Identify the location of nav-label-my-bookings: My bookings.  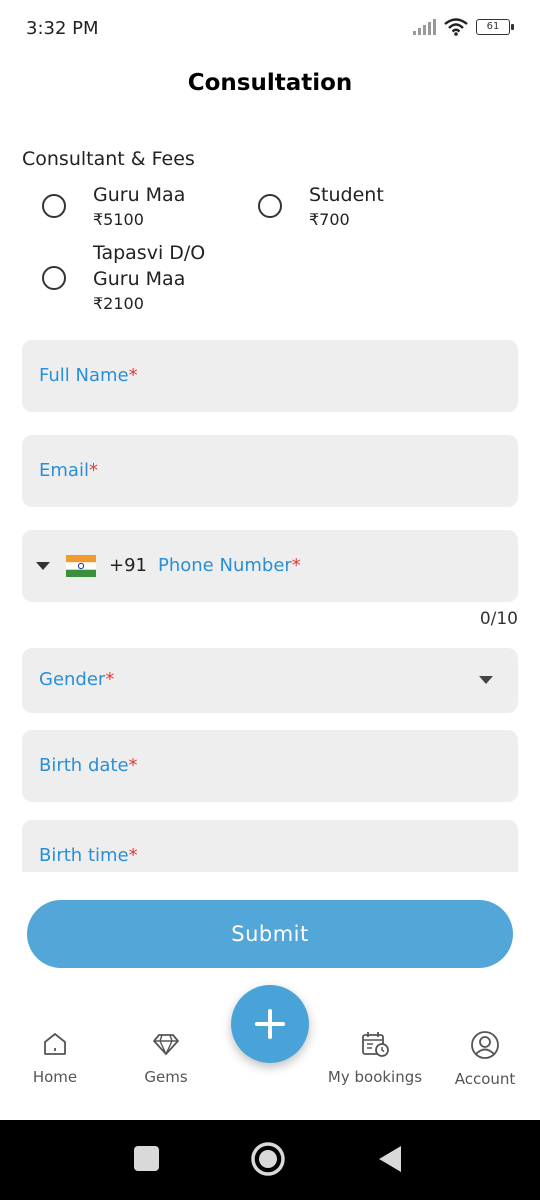
(375, 1077).